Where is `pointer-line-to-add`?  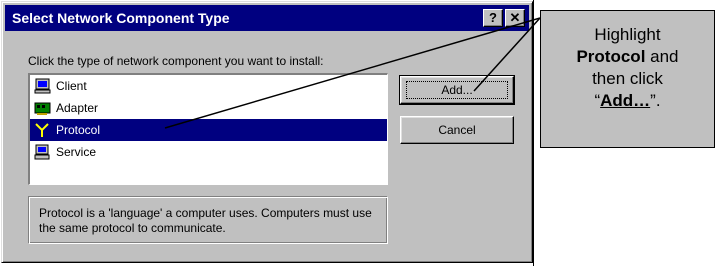
pointer-line-to-add is located at coordinates (507, 54).